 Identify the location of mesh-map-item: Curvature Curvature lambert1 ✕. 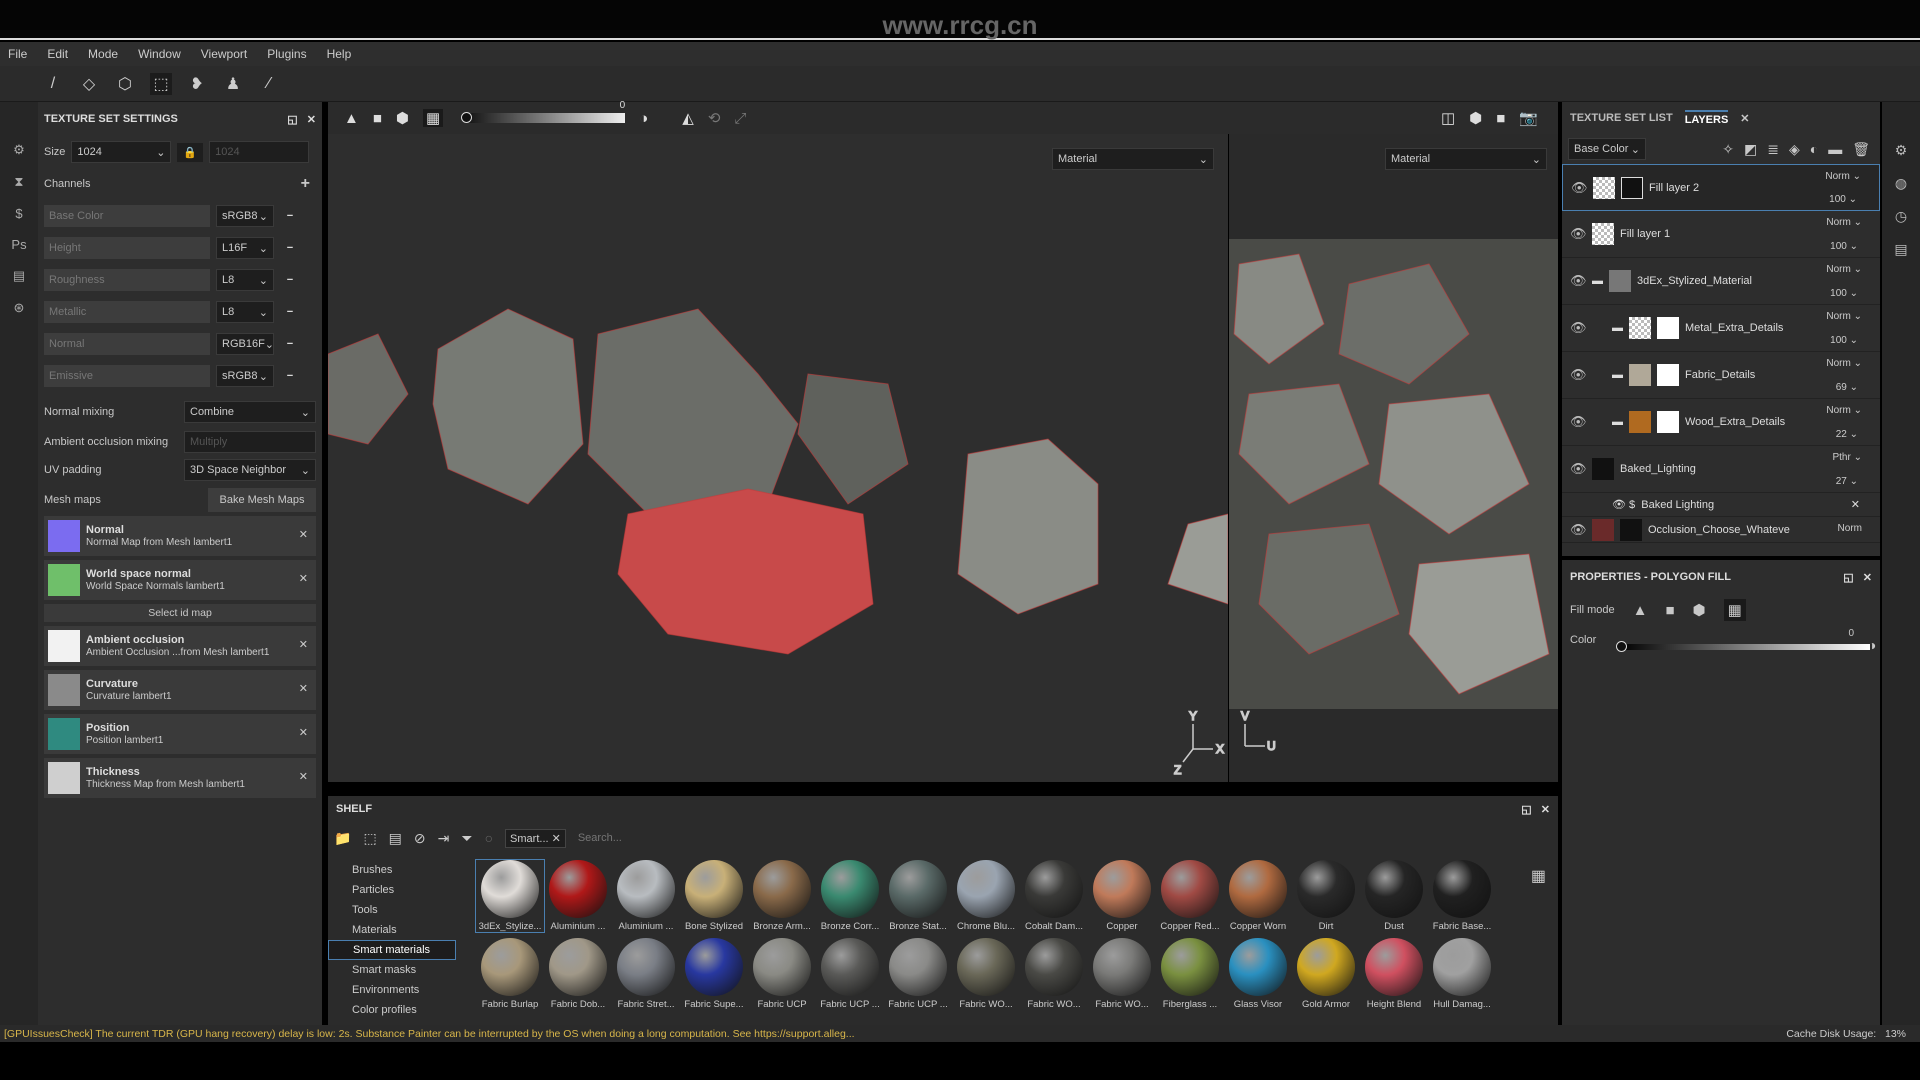
(180, 690).